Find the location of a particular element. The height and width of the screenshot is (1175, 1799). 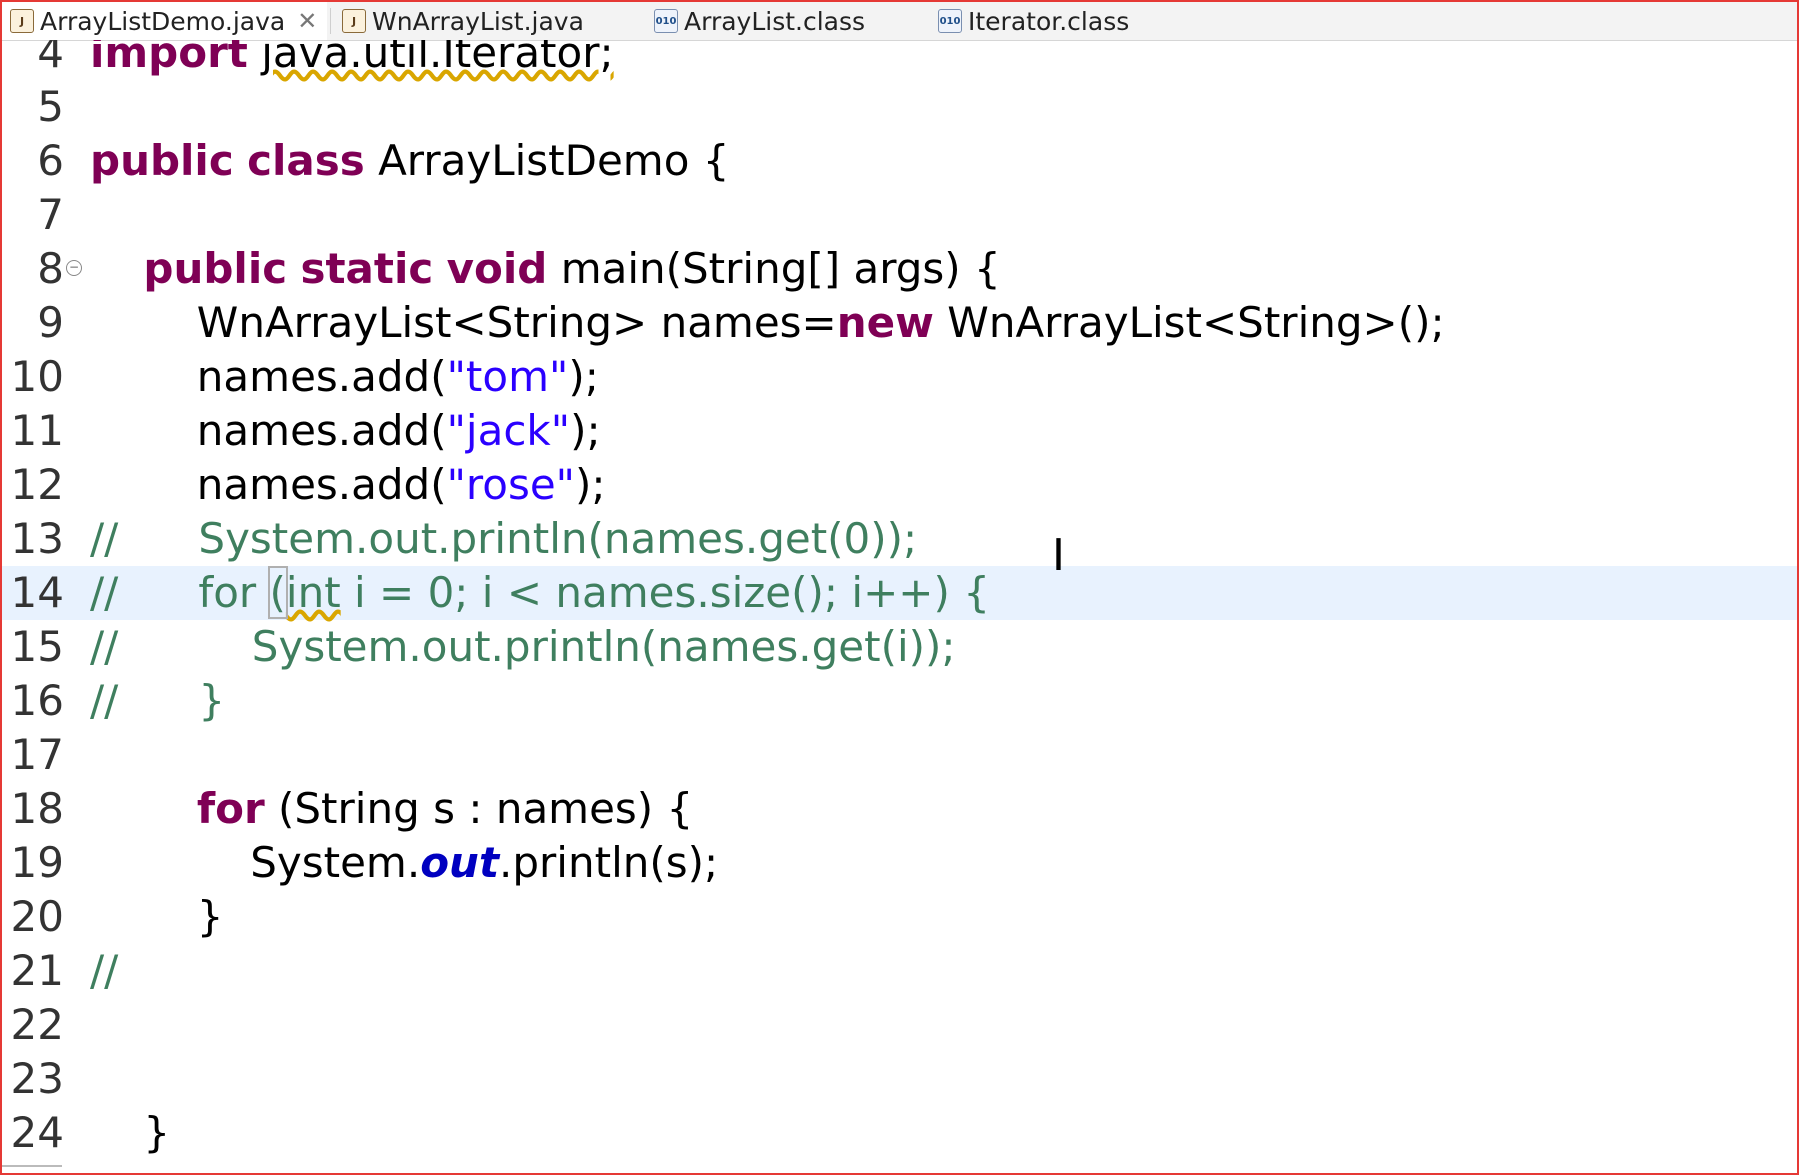

code-line: 11 names.add("jack"); is located at coordinates (899, 431).